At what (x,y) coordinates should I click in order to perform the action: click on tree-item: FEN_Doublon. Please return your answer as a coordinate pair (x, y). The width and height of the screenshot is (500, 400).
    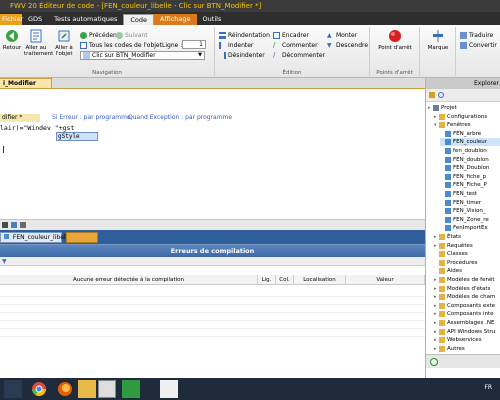
    Looking at the image, I should click on (470, 168).